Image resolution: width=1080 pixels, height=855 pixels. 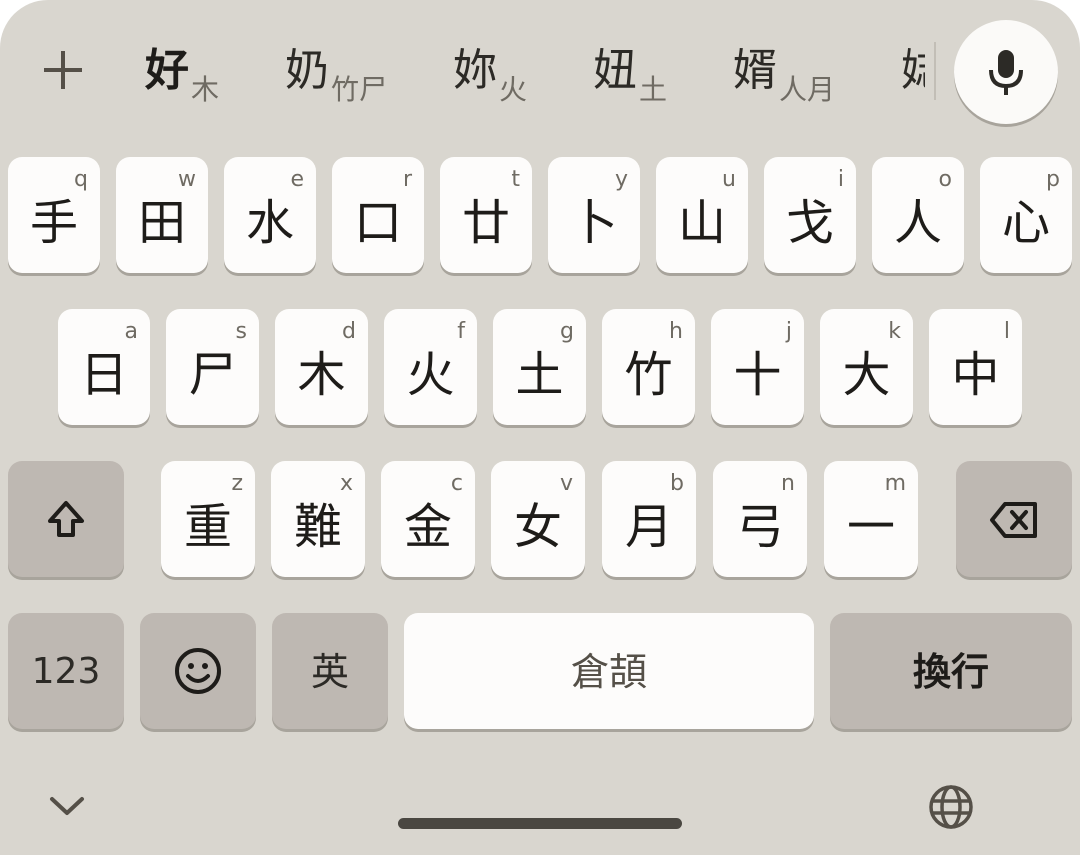 I want to click on backspace-key, so click(x=1014, y=519).